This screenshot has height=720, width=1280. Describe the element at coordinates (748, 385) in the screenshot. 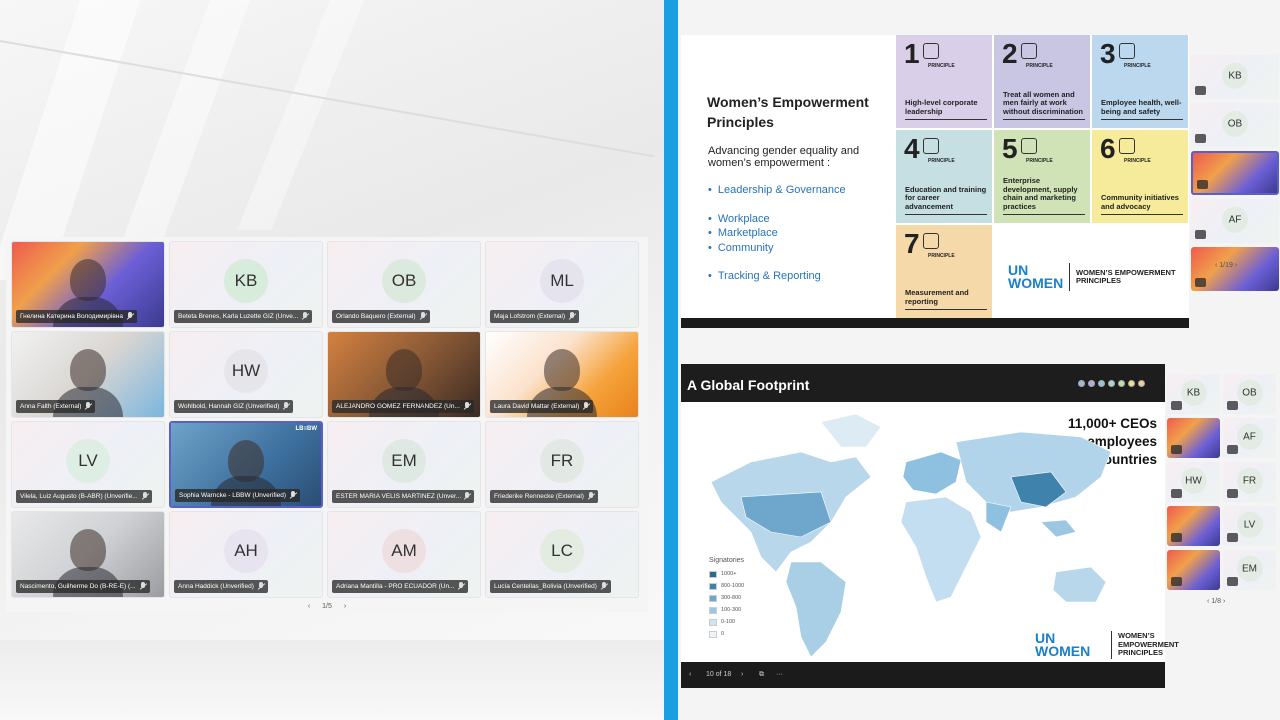

I see `slide-title: A Global Footprint` at that location.